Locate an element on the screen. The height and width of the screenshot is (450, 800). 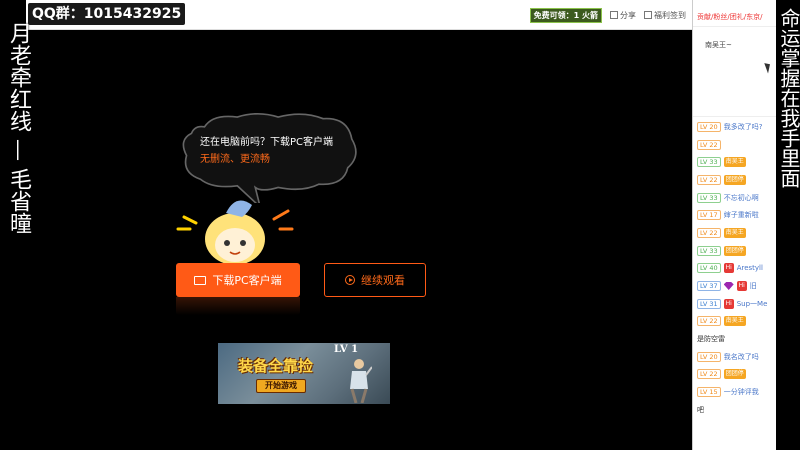
chat-text: 一分钟评我 is located at coordinates (741, 392).